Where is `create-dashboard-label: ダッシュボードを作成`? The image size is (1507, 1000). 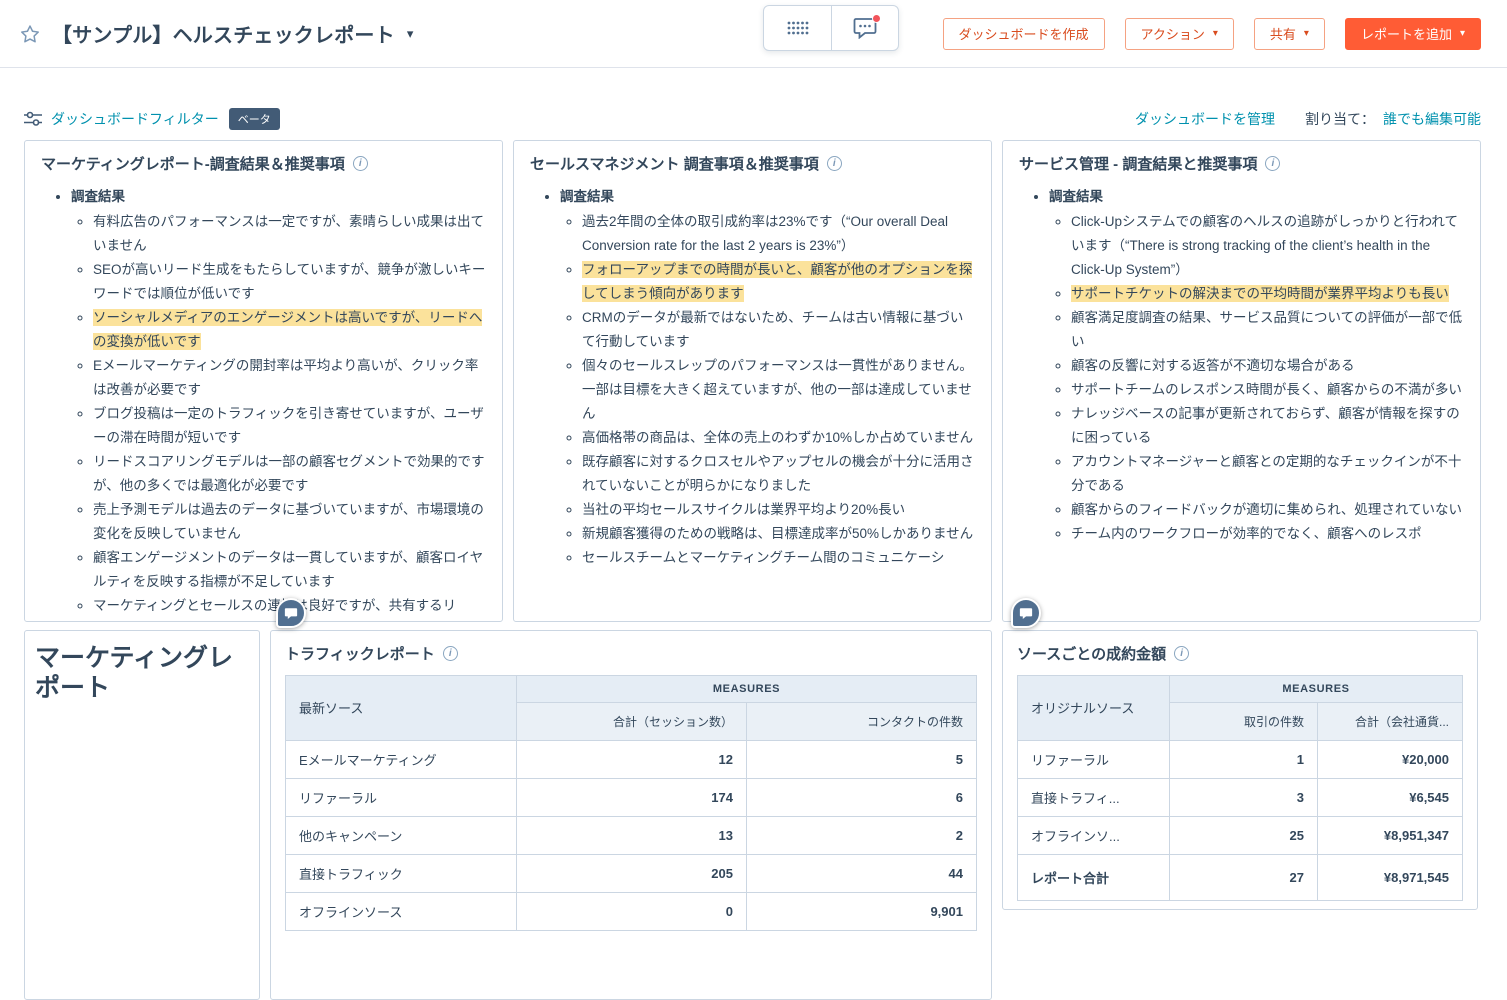 create-dashboard-label: ダッシュボードを作成 is located at coordinates (1023, 34).